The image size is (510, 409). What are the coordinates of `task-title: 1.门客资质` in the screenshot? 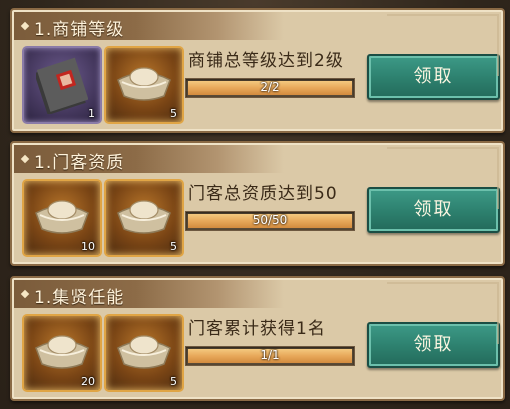 It's located at (79, 163).